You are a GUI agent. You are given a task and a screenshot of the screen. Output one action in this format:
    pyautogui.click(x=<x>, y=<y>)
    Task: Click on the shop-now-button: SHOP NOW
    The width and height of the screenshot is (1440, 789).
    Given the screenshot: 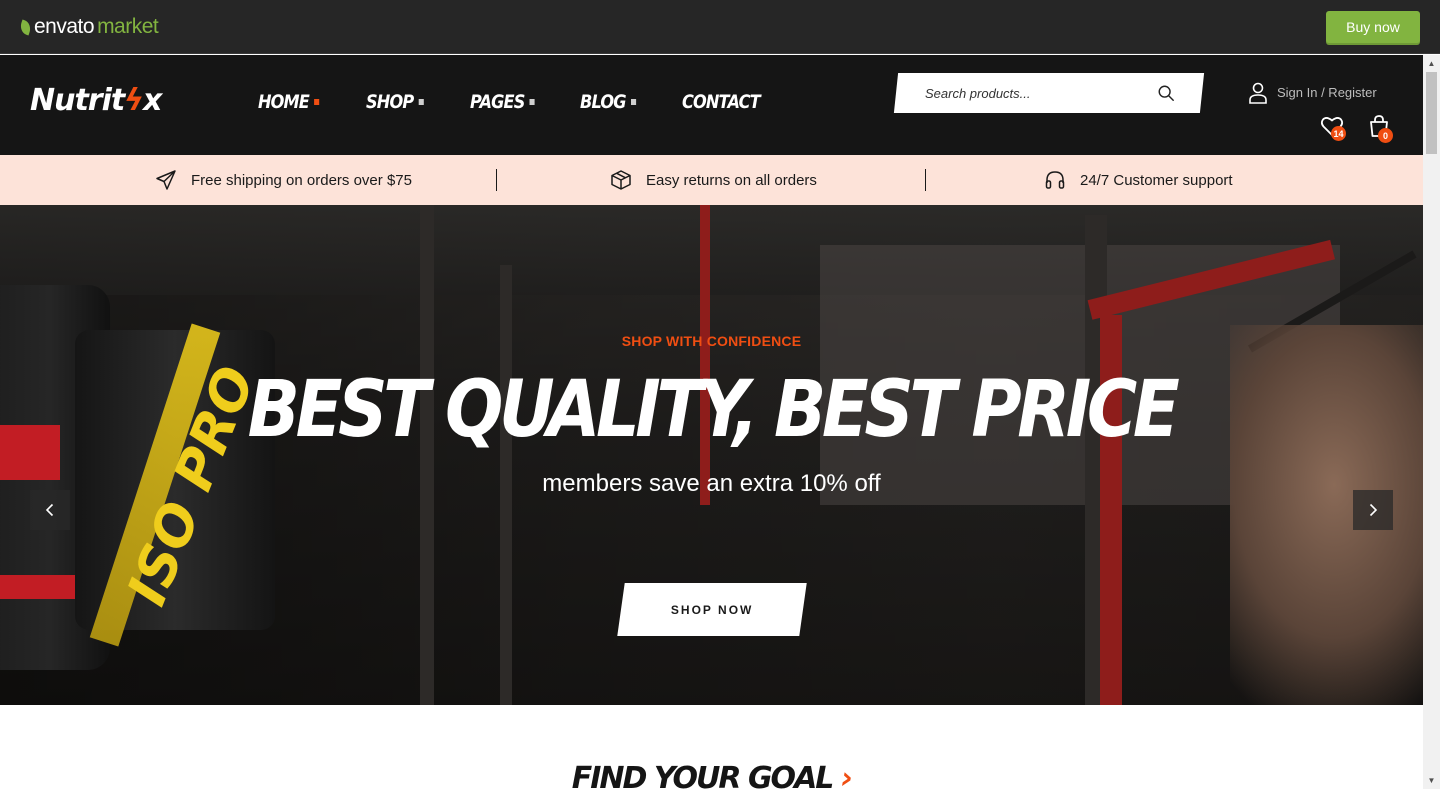 What is the action you would take?
    pyautogui.click(x=712, y=609)
    